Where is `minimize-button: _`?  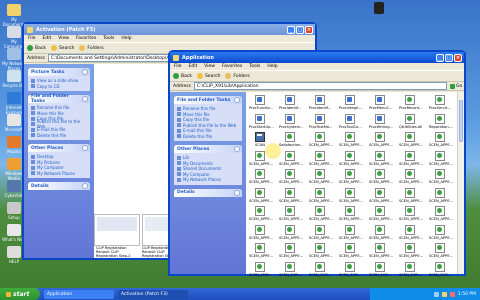 minimize-button: _ is located at coordinates (291, 29).